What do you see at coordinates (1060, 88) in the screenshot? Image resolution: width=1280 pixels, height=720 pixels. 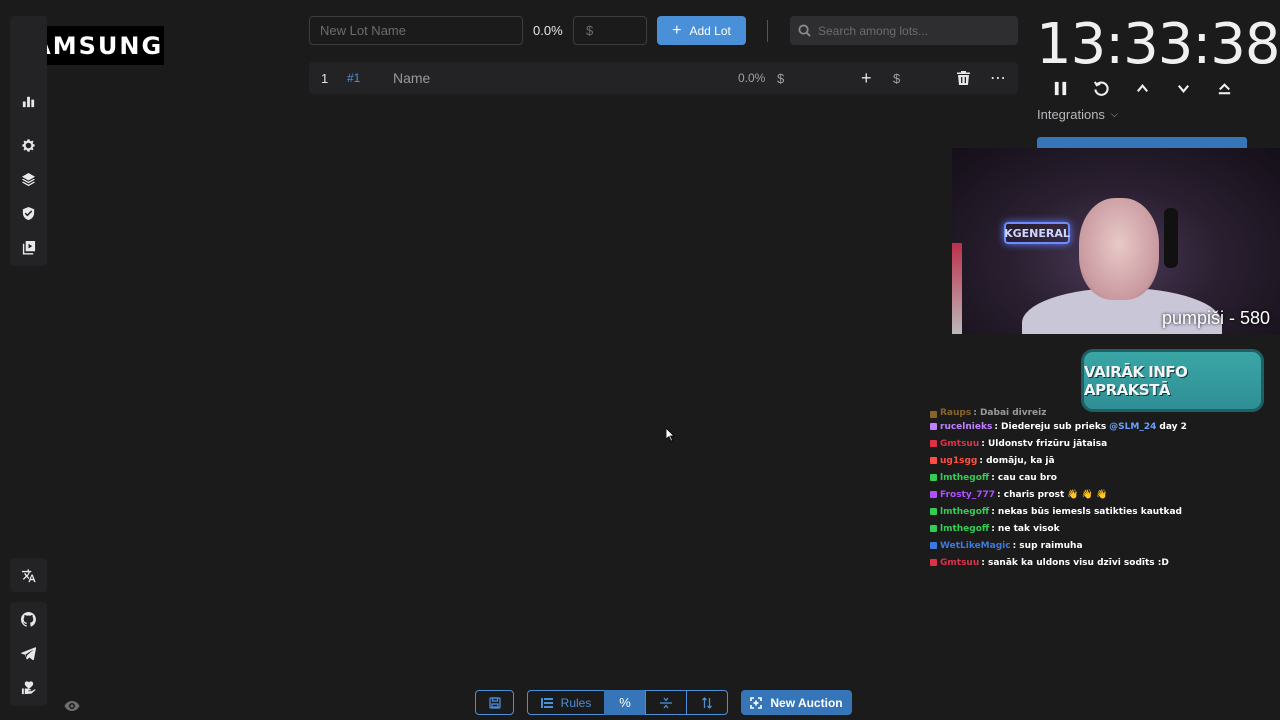 I see `pause-icon` at bounding box center [1060, 88].